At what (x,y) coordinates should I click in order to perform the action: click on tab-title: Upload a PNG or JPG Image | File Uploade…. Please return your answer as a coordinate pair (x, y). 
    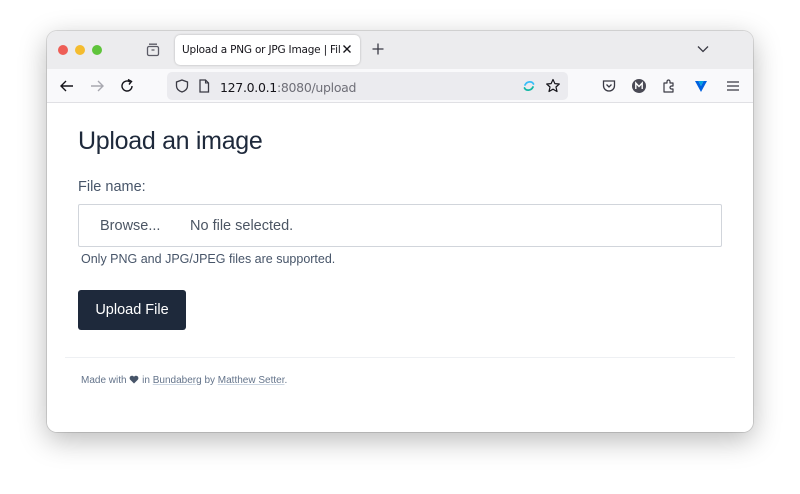
    Looking at the image, I should click on (261, 50).